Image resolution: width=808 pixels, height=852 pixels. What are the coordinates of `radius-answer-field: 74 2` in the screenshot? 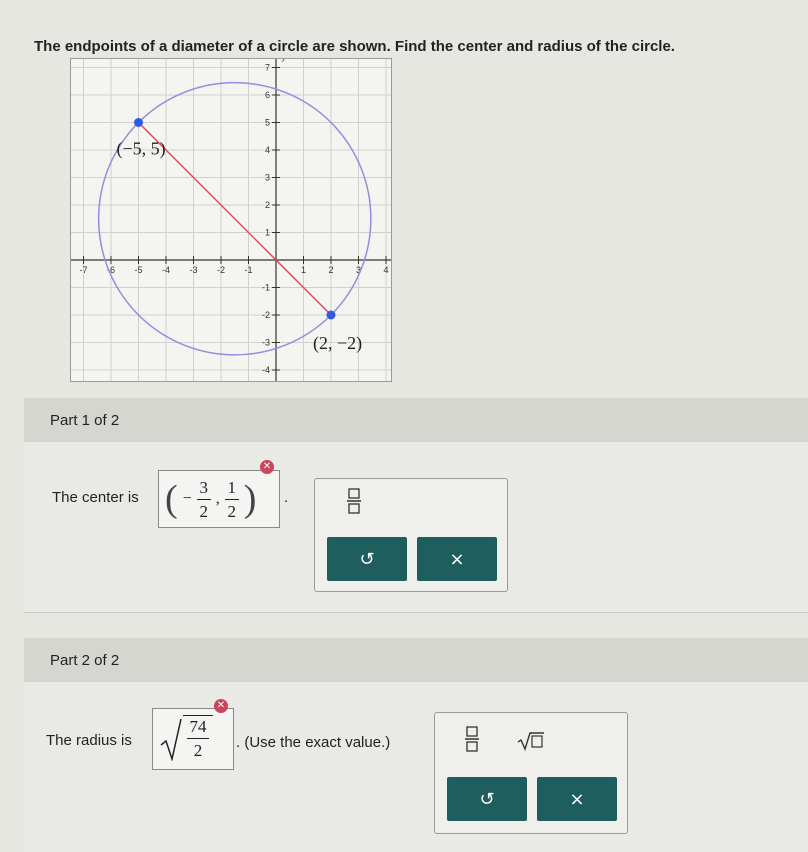 It's located at (193, 739).